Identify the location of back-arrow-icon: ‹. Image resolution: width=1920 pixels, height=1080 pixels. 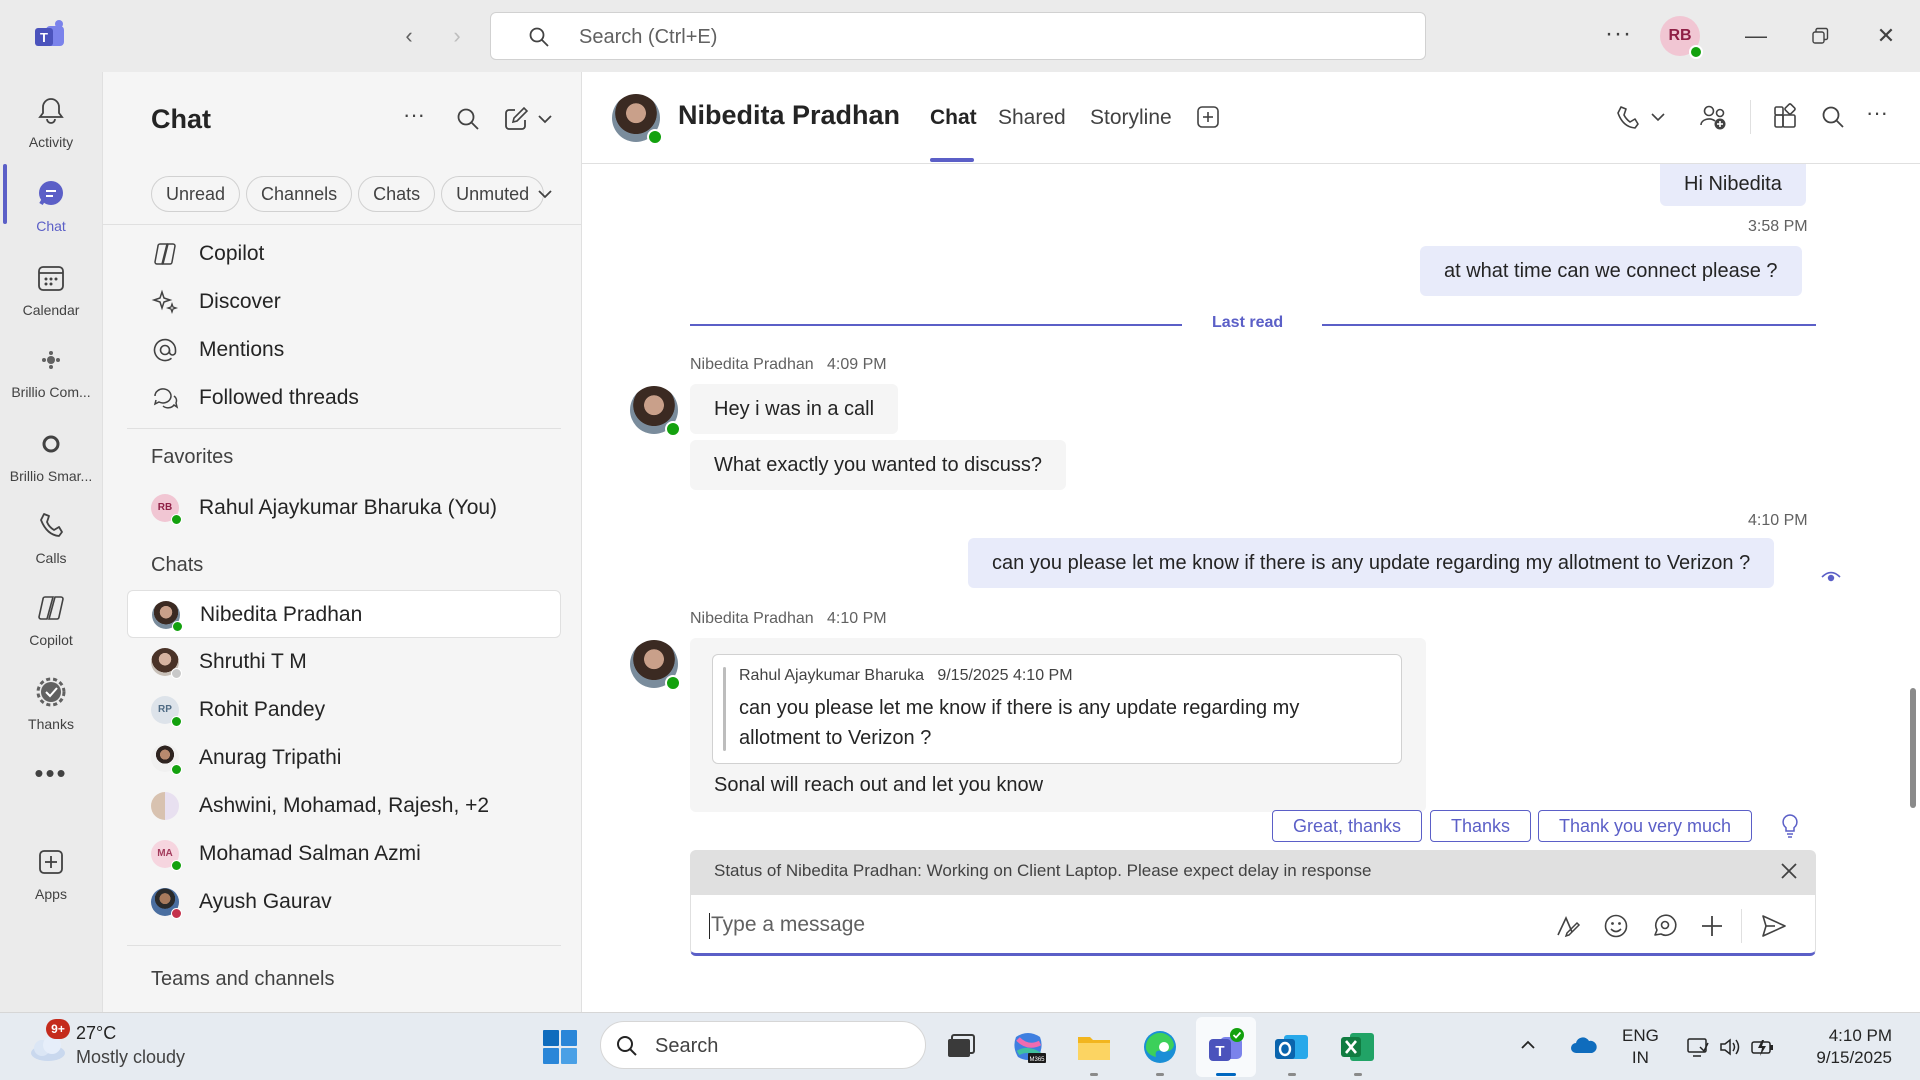
(409, 36).